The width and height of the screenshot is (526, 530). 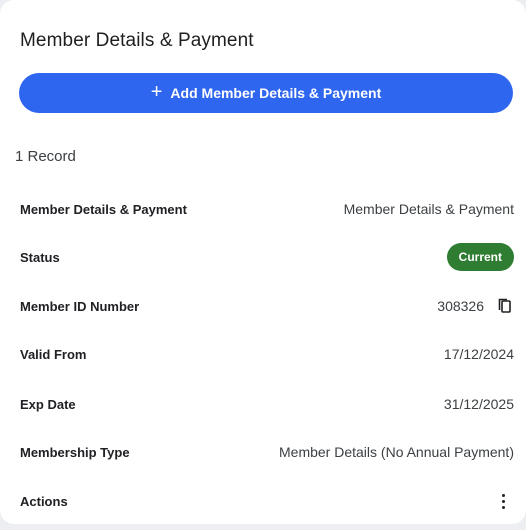 What do you see at coordinates (478, 354) in the screenshot?
I see `field-value: 17/12/2024` at bounding box center [478, 354].